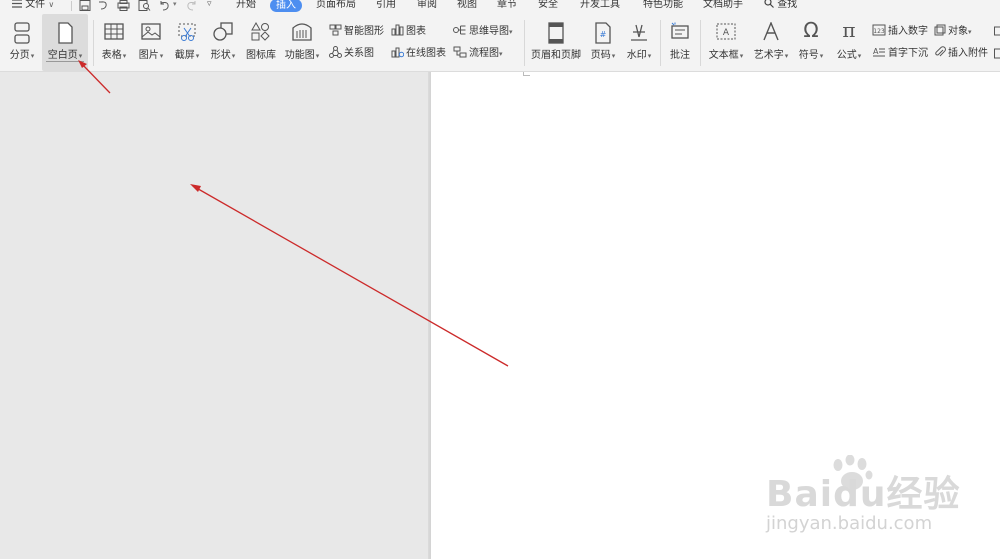 The image size is (1000, 559). Describe the element at coordinates (350, 276) in the screenshot. I see `annotation-arrow-to-canvas` at that location.